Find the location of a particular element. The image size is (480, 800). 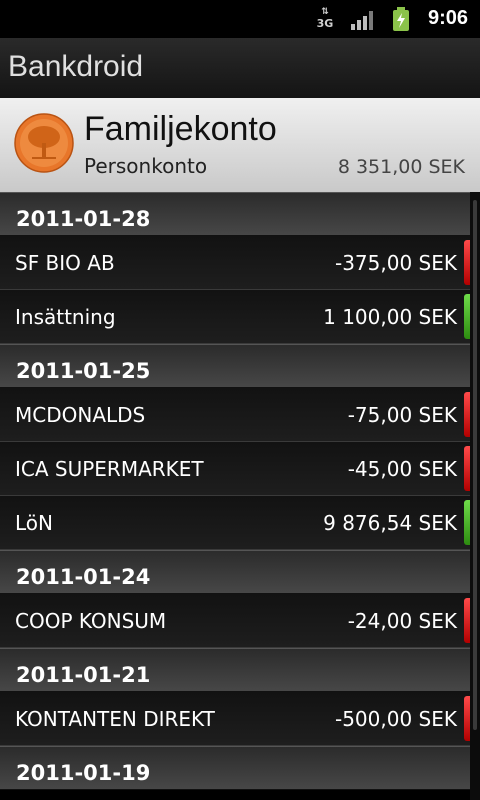

date-header: 2011-01-21 is located at coordinates (235, 670).